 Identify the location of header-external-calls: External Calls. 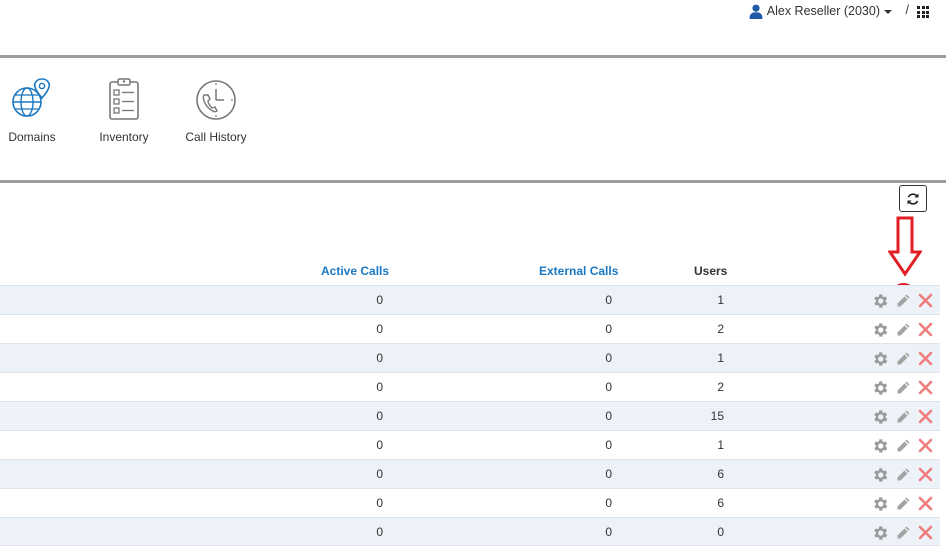
(578, 271).